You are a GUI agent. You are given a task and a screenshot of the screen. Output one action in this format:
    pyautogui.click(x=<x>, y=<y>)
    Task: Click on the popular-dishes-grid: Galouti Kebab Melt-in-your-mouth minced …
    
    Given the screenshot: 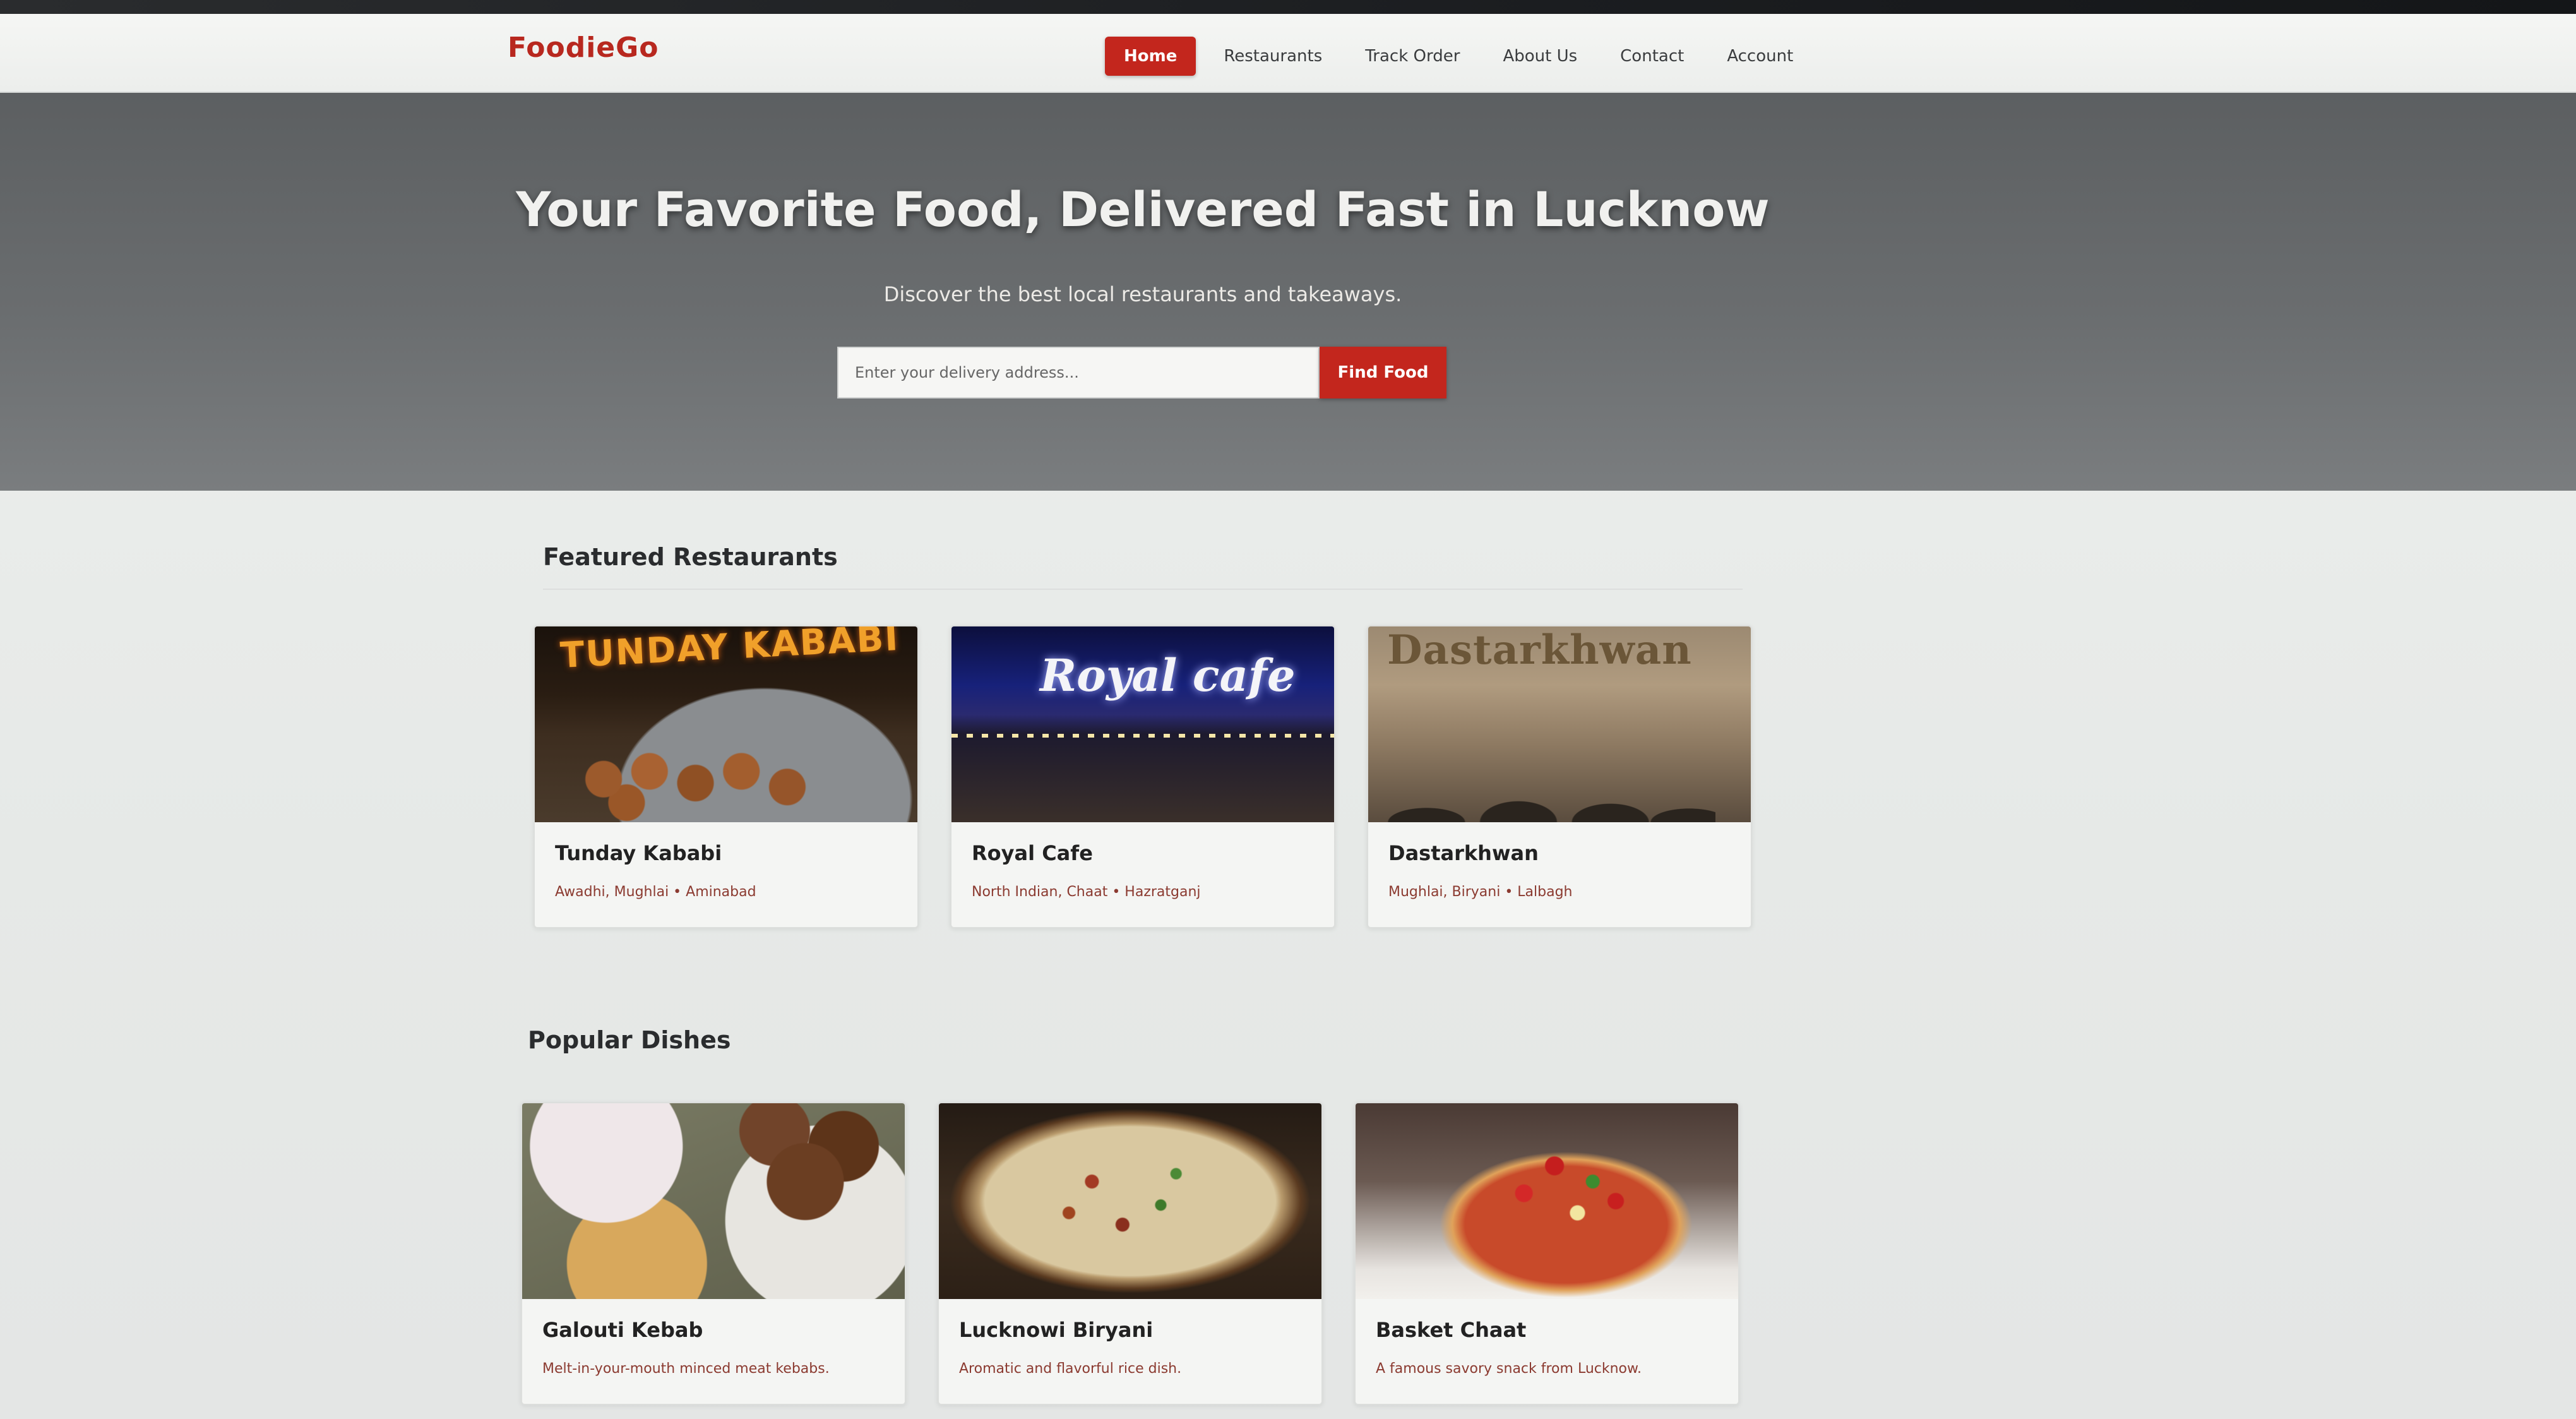 What is the action you would take?
    pyautogui.click(x=1146, y=1253)
    